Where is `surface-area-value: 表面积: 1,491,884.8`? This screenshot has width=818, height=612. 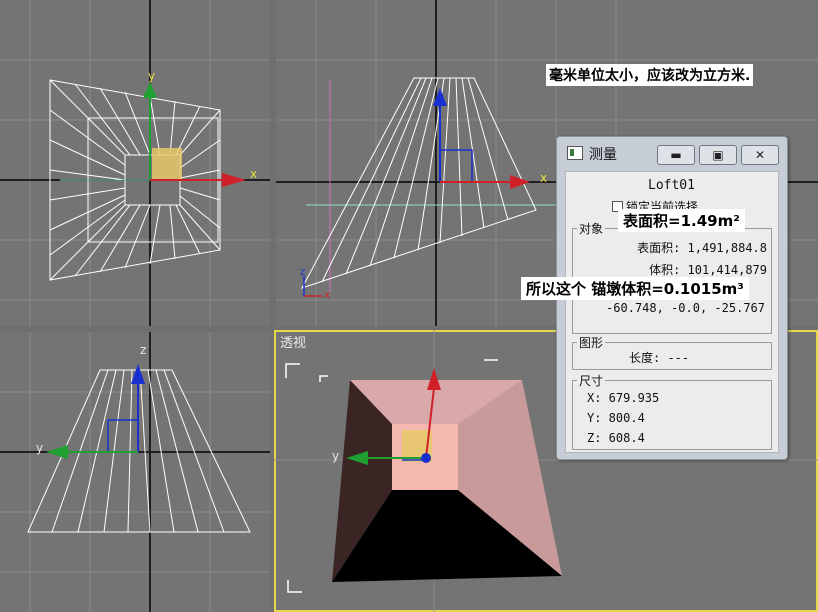
surface-area-value: 表面积: 1,491,884.8 is located at coordinates (702, 248).